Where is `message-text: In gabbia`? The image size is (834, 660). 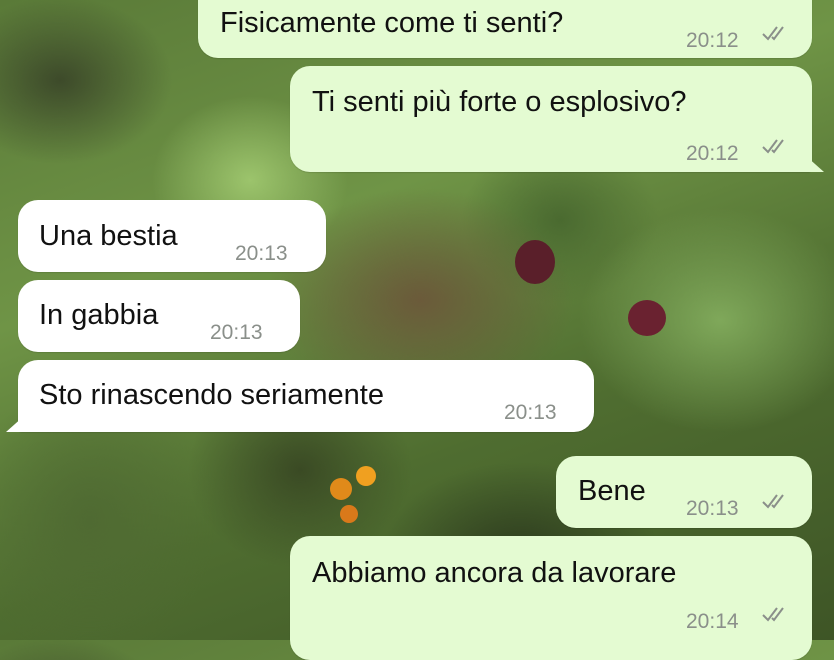 message-text: In gabbia is located at coordinates (99, 315).